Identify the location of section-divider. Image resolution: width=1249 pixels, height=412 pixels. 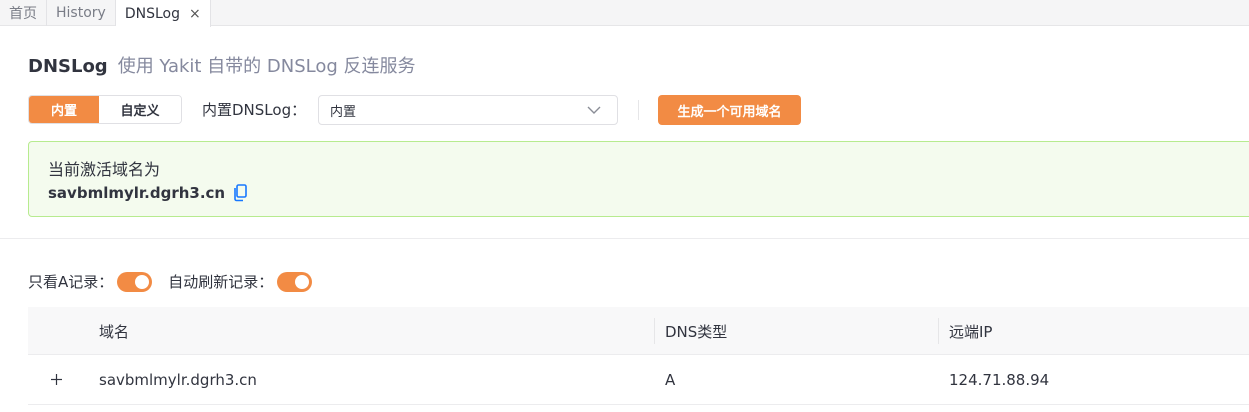
(624, 238).